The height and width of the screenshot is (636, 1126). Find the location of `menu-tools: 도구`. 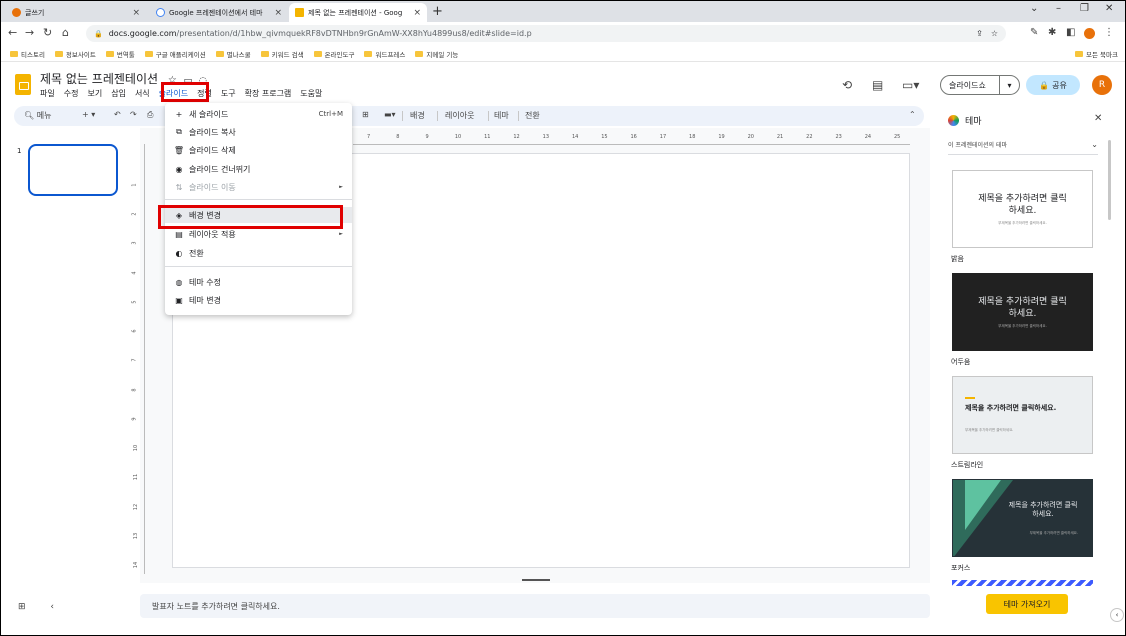

menu-tools: 도구 is located at coordinates (228, 93).